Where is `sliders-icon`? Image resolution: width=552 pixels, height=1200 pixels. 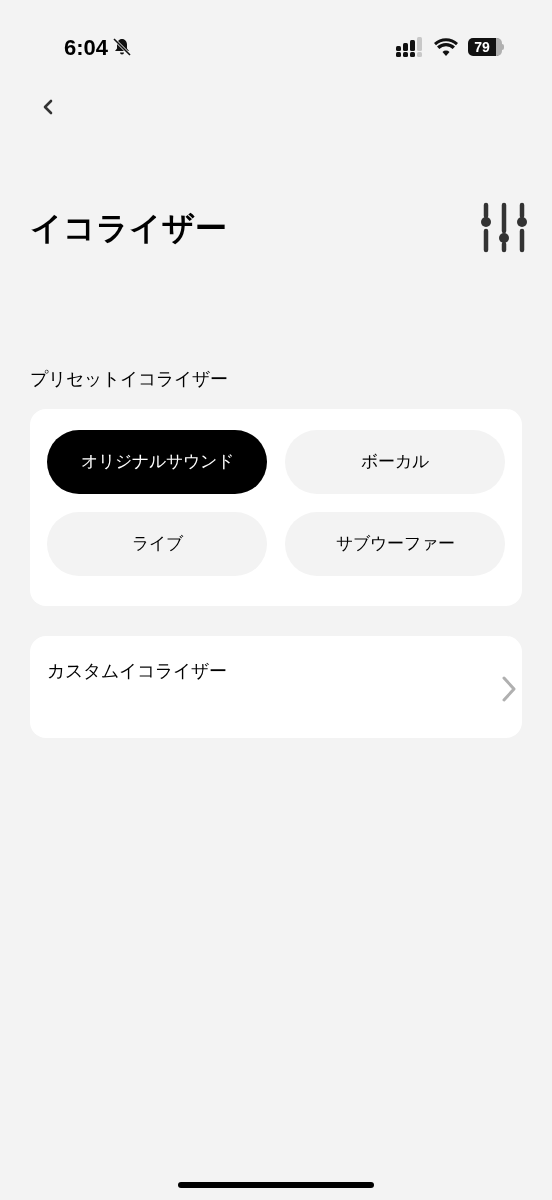
sliders-icon is located at coordinates (504, 228).